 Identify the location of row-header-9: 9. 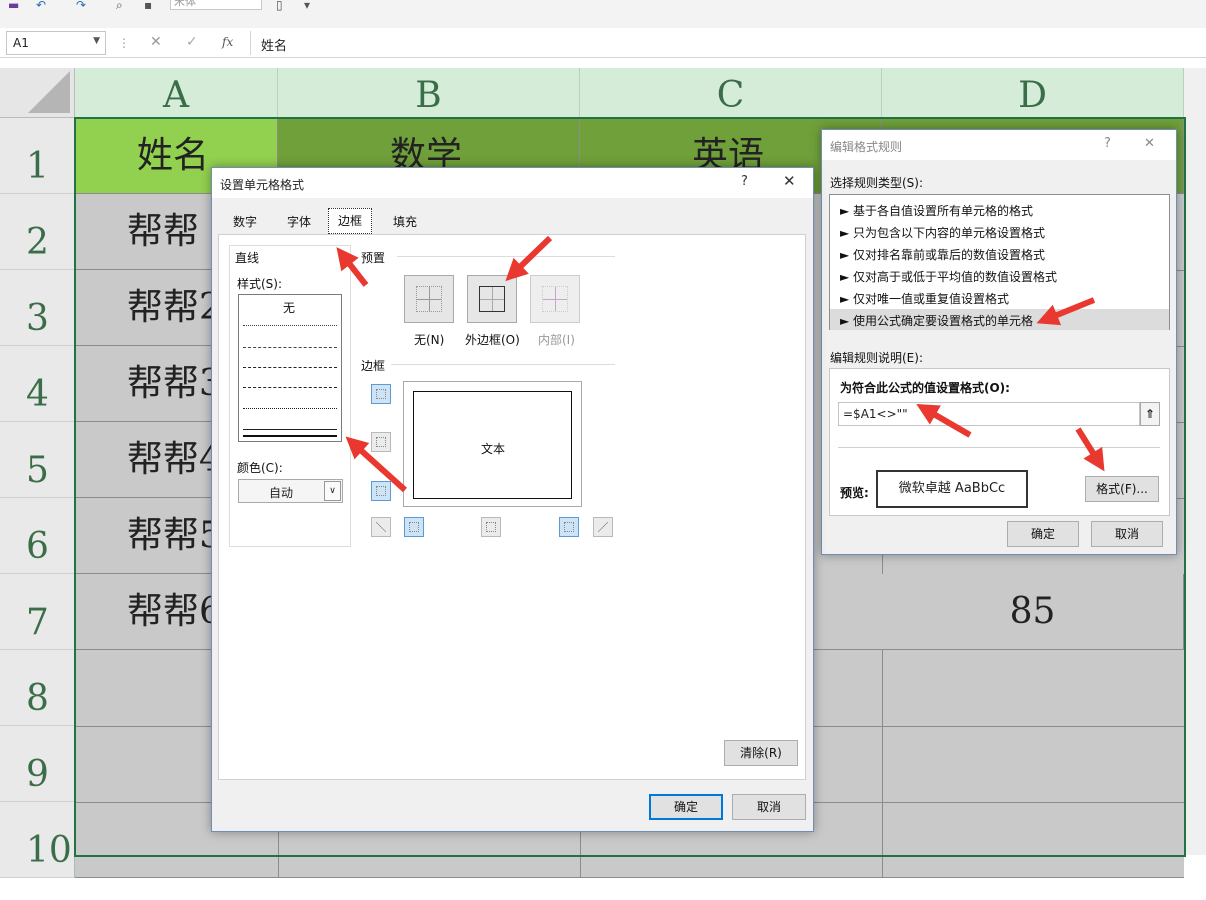
(37, 764).